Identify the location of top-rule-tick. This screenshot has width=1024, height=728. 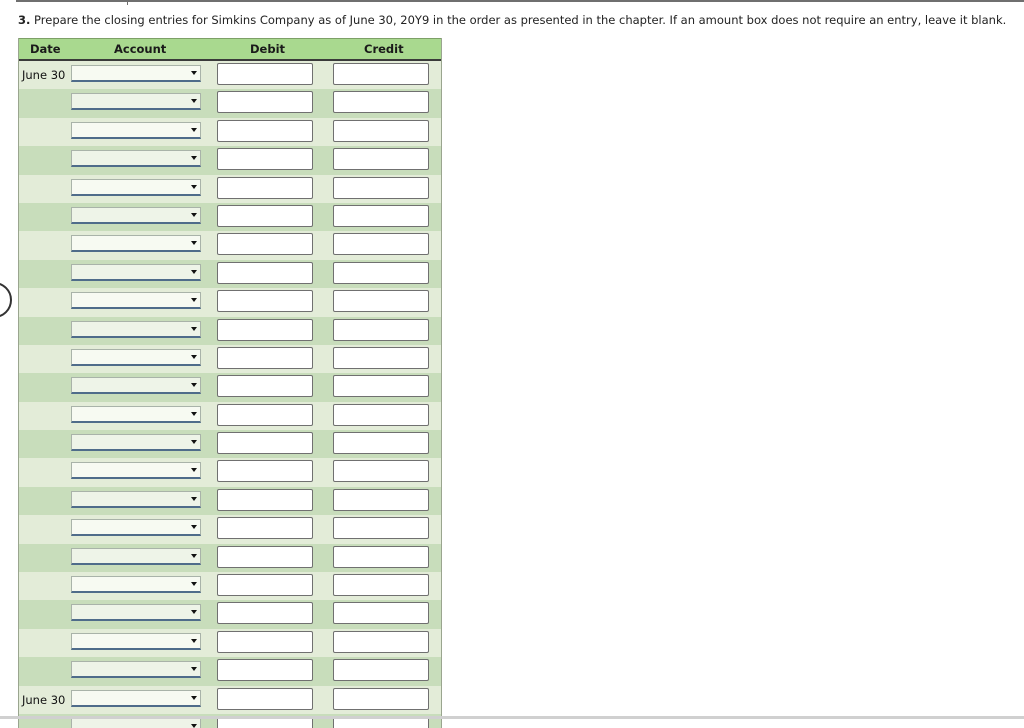
(127, 2).